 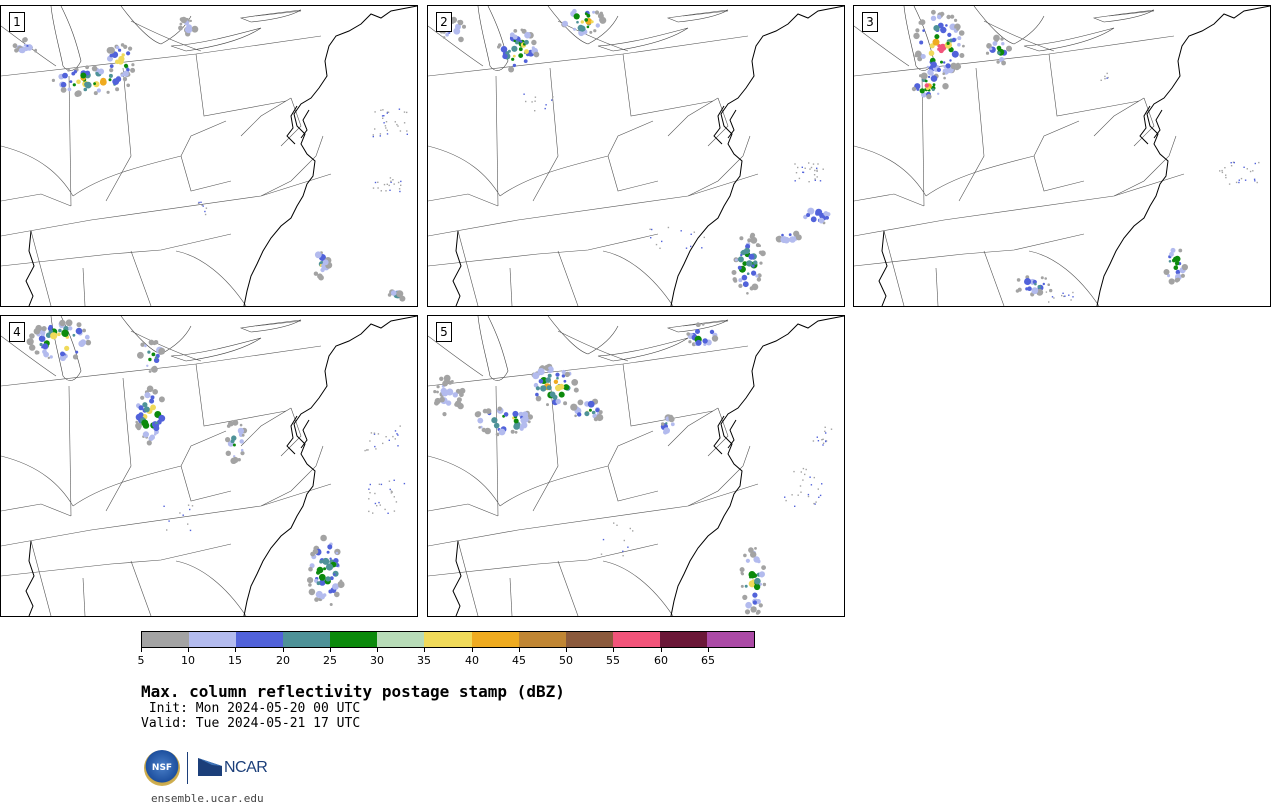 I want to click on colorbar-ticks: 5 10 15 20 25 30 35 40 45 50 55 60 65, so click(x=446, y=658).